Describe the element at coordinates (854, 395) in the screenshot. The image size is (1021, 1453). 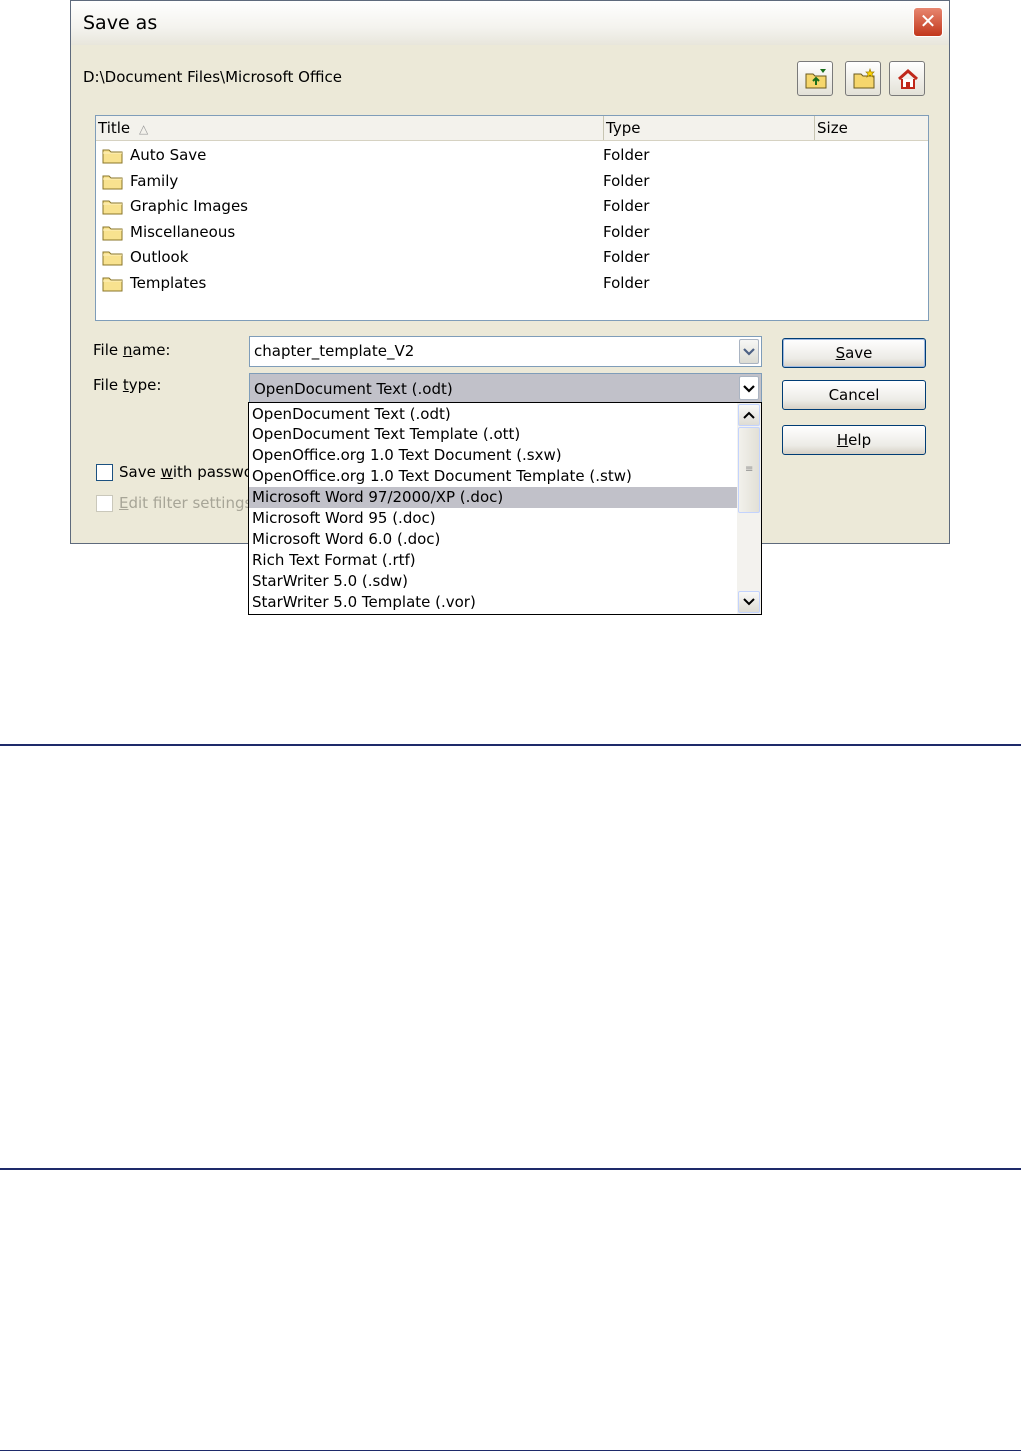
I see `cancel-button: Cancel` at that location.